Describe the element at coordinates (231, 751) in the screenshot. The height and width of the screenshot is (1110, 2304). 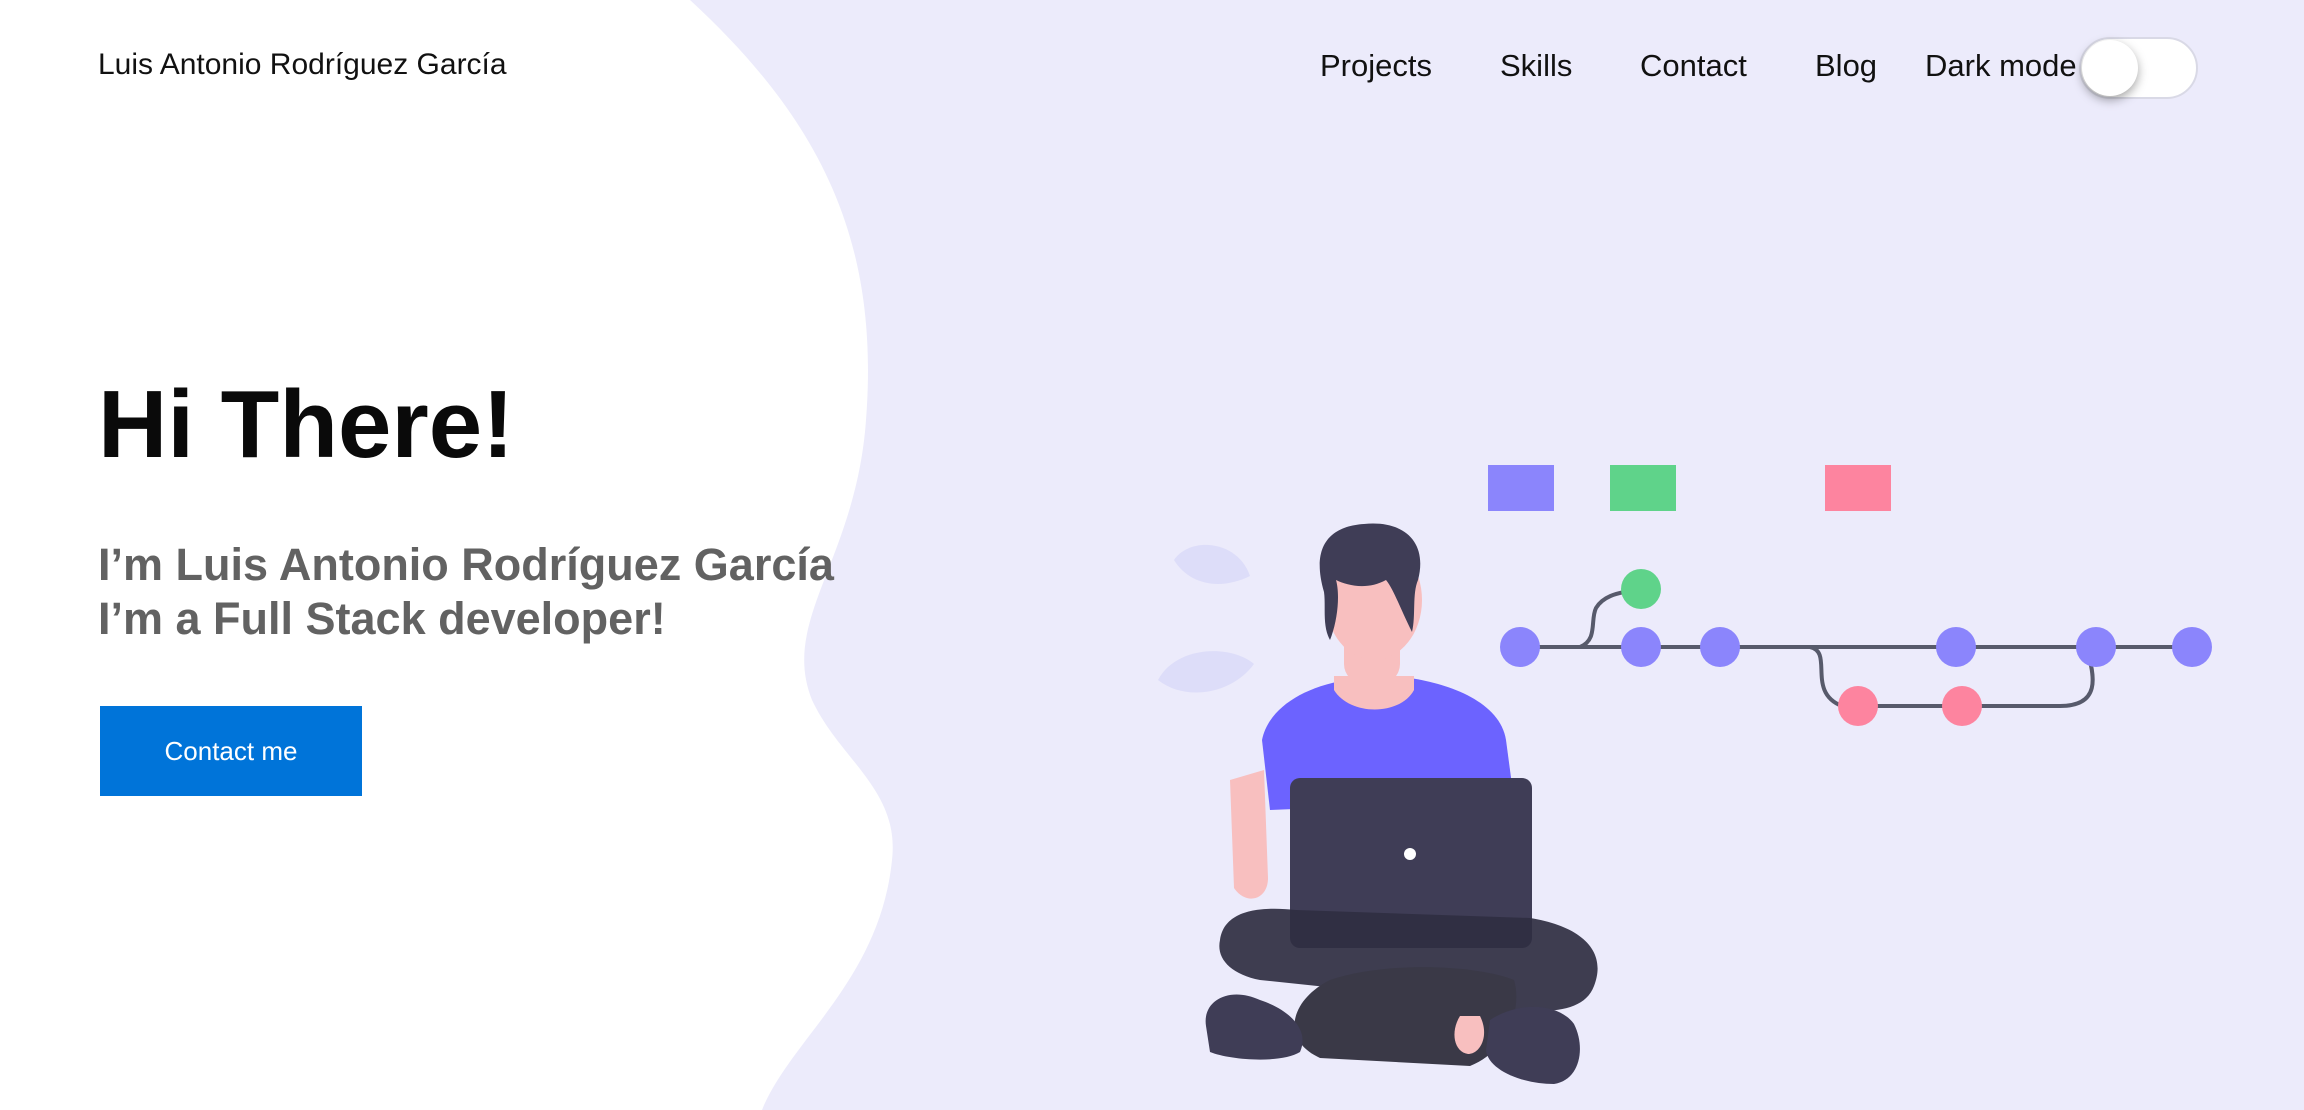
I see `contact-me-button: Contact me` at that location.